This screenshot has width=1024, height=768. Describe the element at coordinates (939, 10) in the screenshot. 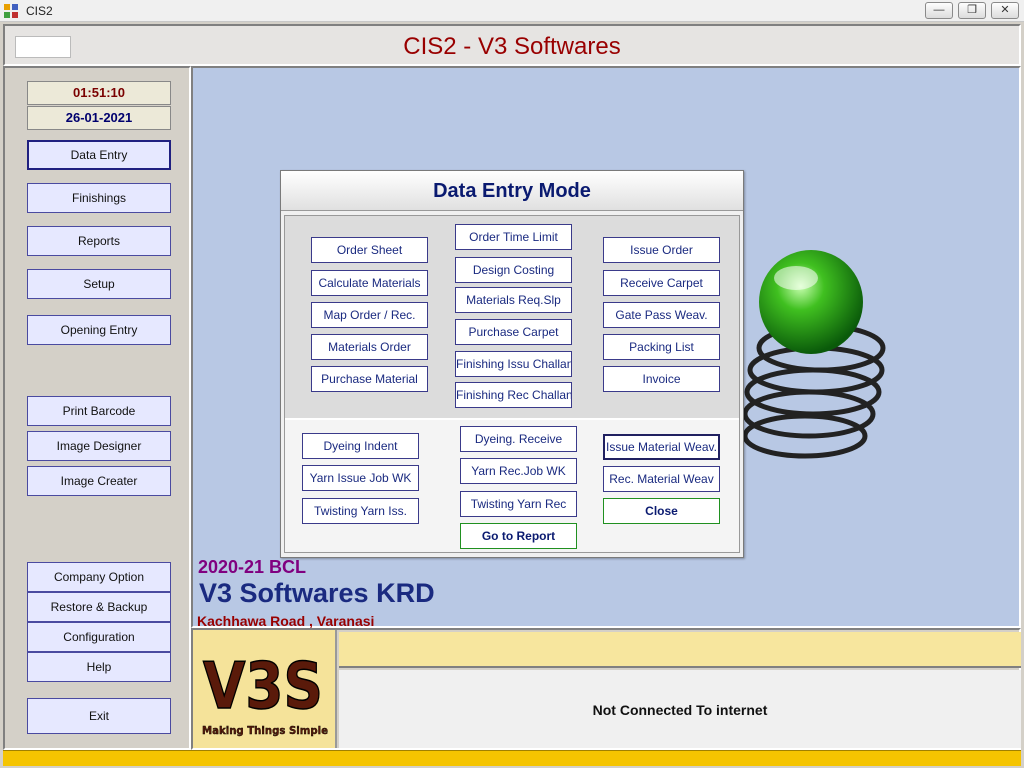

I see `minimize-button: —` at that location.